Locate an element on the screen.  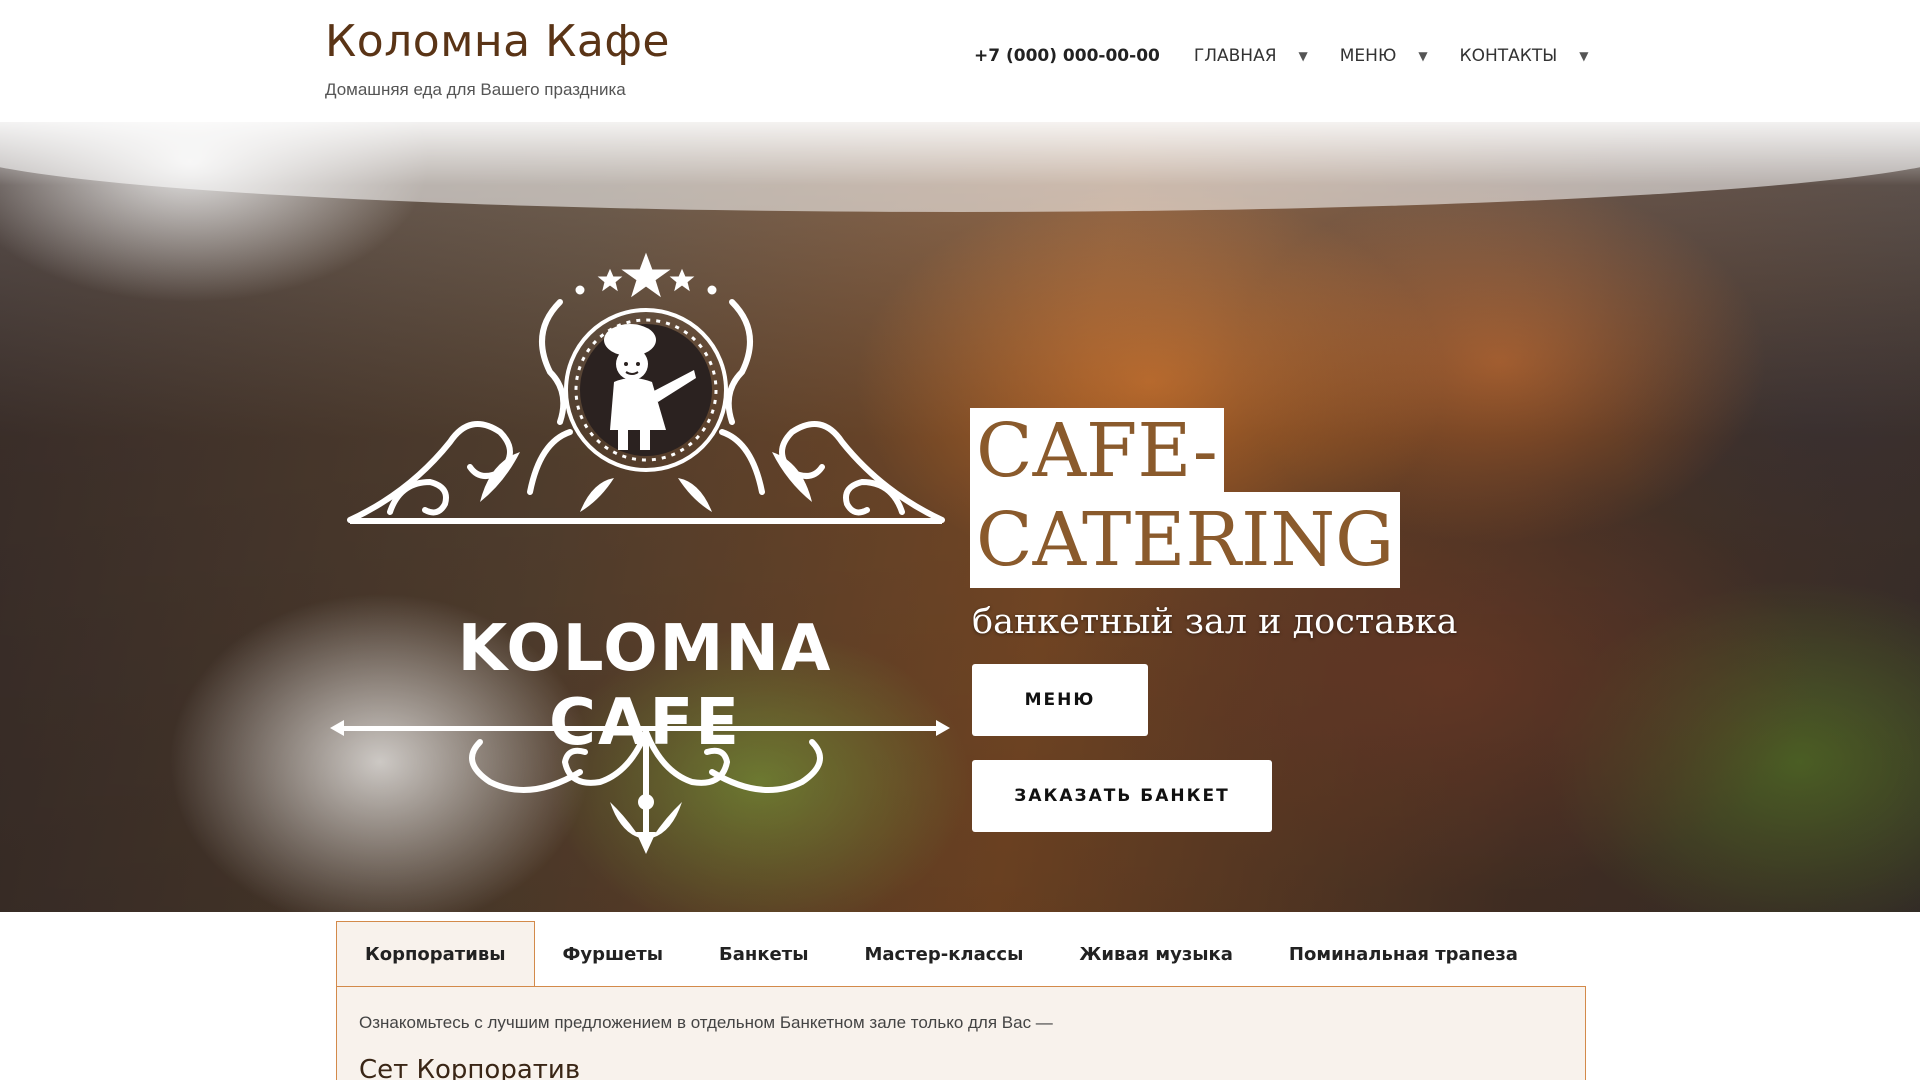
nav-item-label: МЕНЮ is located at coordinates (1368, 56).